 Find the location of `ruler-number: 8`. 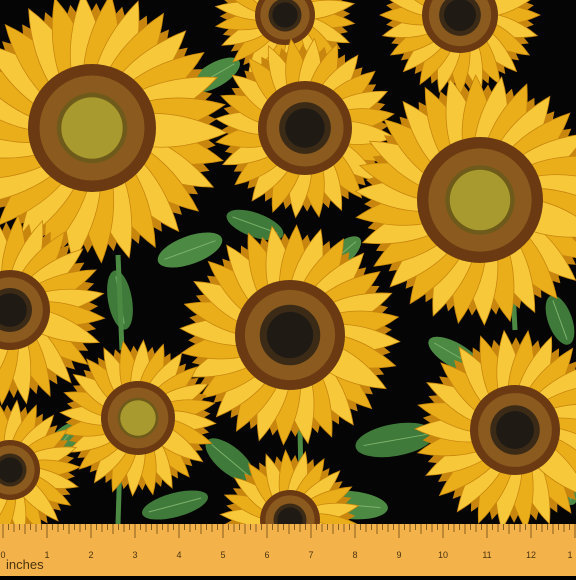

ruler-number: 8 is located at coordinates (354, 555).